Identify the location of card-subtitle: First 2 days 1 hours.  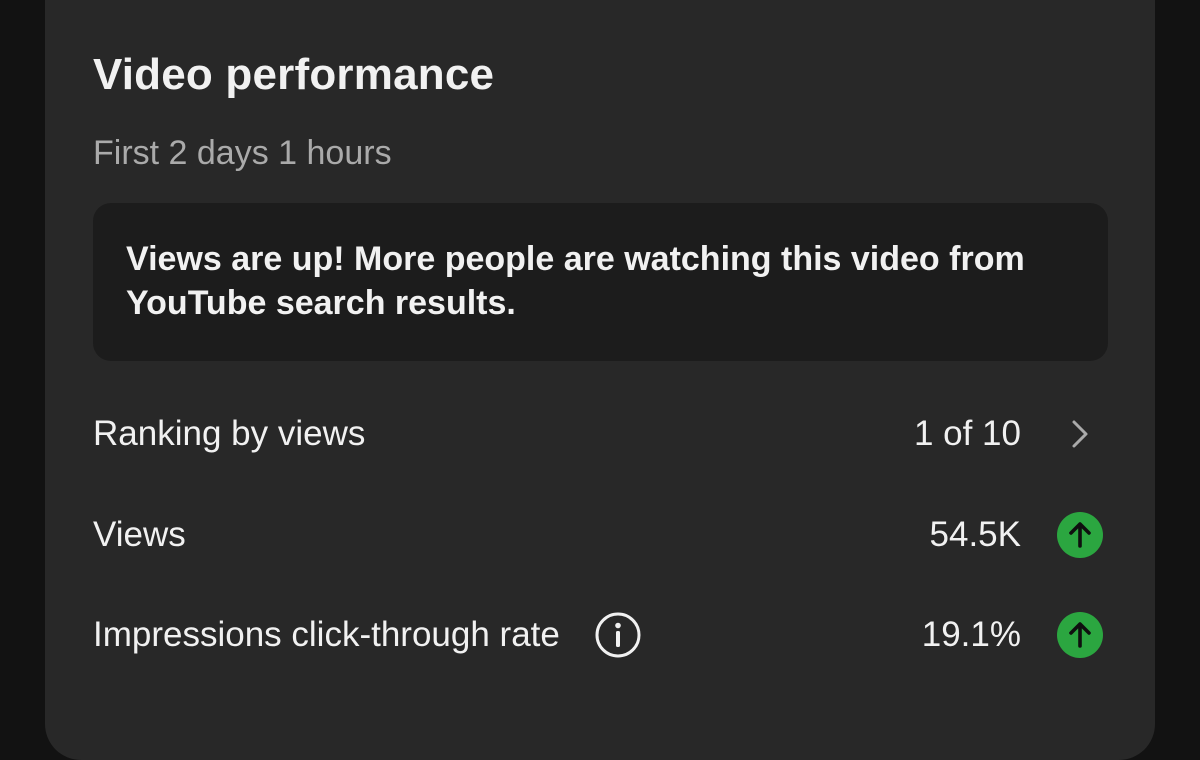
(242, 153).